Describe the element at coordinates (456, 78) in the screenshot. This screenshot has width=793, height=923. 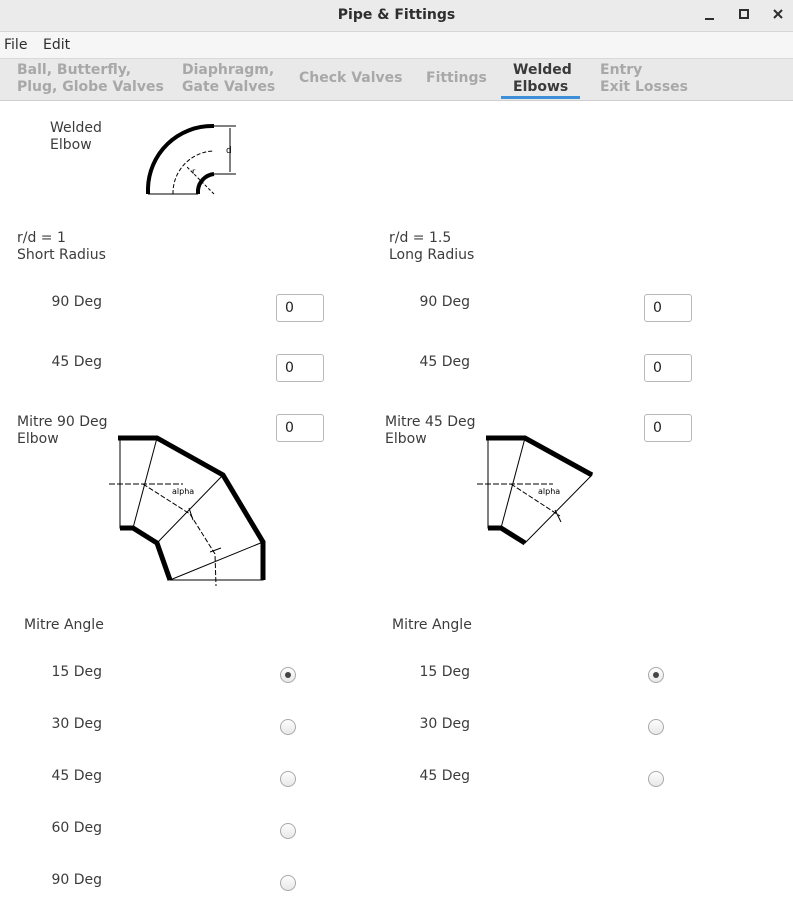
I see `tab-fittings: Fittings` at that location.